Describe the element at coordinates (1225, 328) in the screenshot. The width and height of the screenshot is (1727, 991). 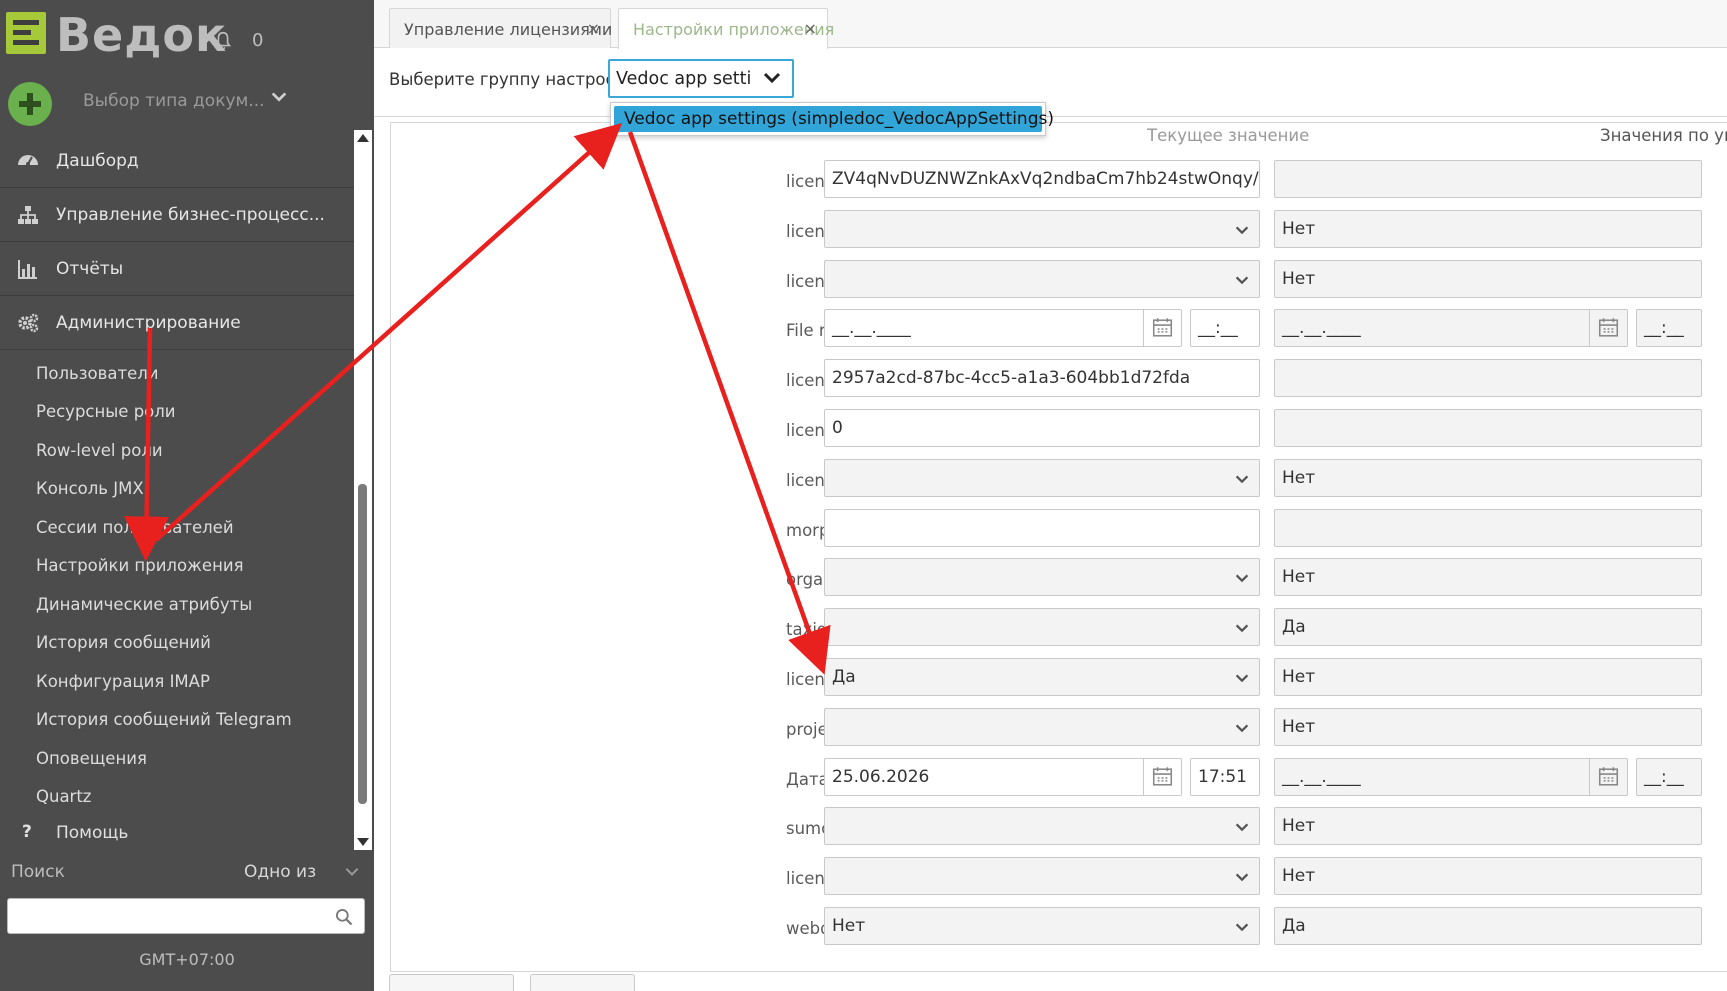
I see `current-time-field: __:__` at that location.